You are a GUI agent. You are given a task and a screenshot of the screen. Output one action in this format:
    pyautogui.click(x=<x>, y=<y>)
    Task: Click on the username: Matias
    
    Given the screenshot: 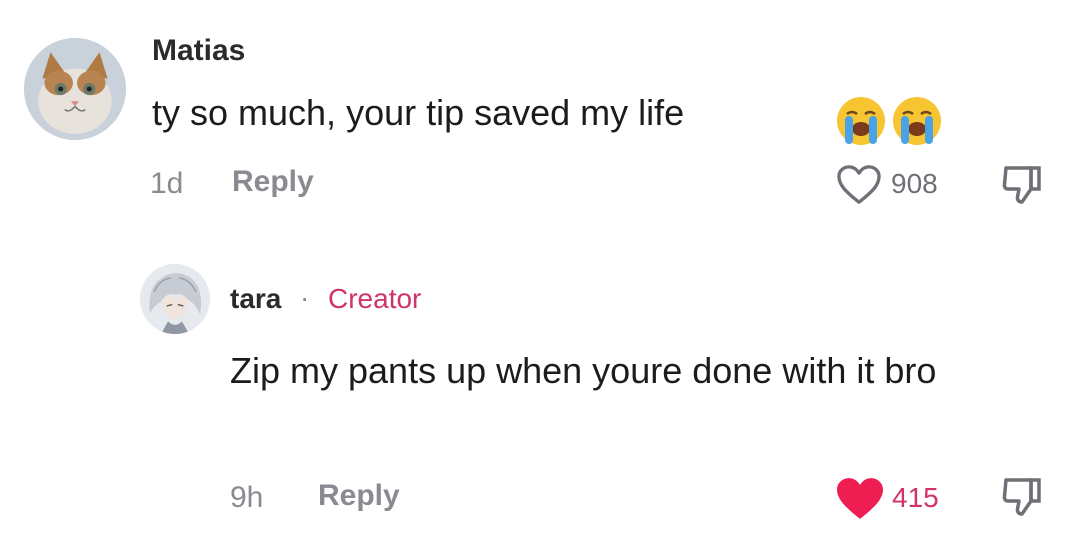 What is the action you would take?
    pyautogui.click(x=198, y=51)
    